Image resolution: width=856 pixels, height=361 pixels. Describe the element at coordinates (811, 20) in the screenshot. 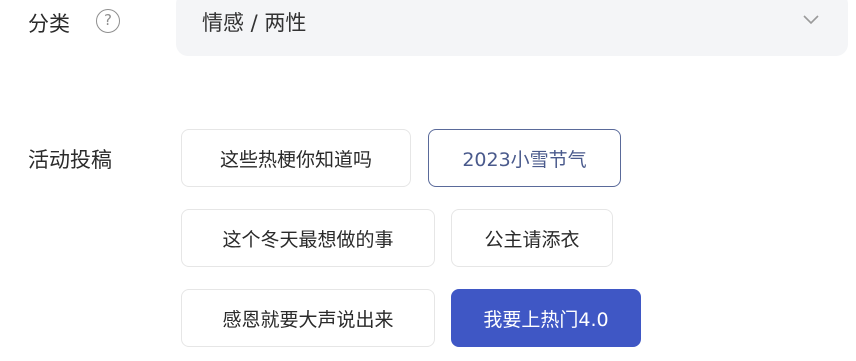

I see `chevron-down-icon` at that location.